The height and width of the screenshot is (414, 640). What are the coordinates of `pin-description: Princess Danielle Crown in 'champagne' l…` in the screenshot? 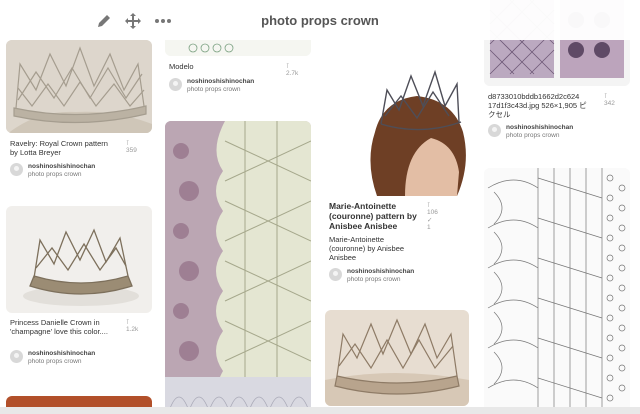 It's located at (59, 327).